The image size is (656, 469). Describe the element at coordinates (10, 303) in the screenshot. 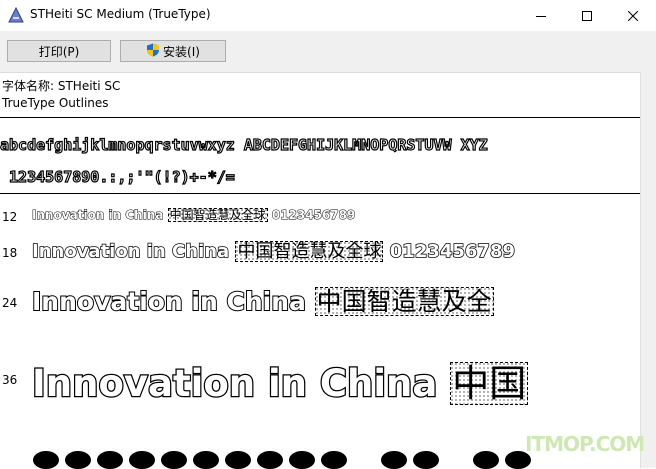

I see `size-label-24: 24` at that location.